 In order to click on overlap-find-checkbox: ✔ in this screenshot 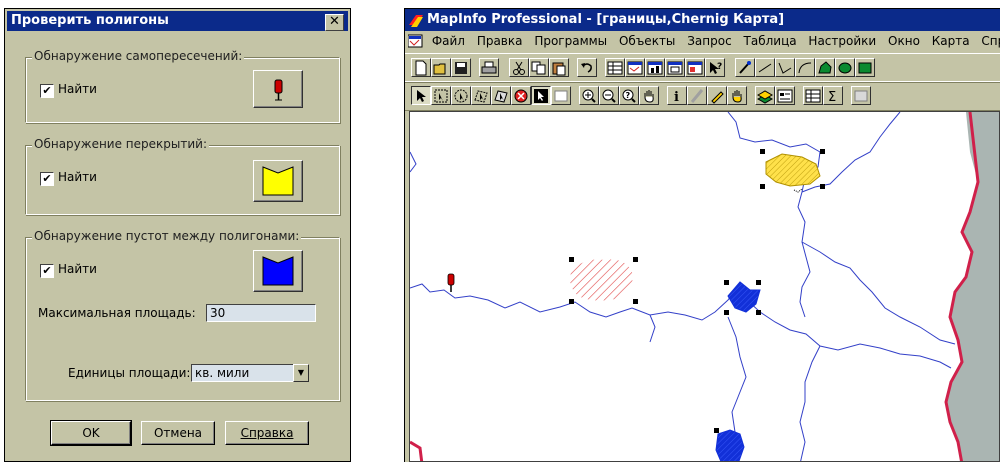, I will do `click(47, 179)`.